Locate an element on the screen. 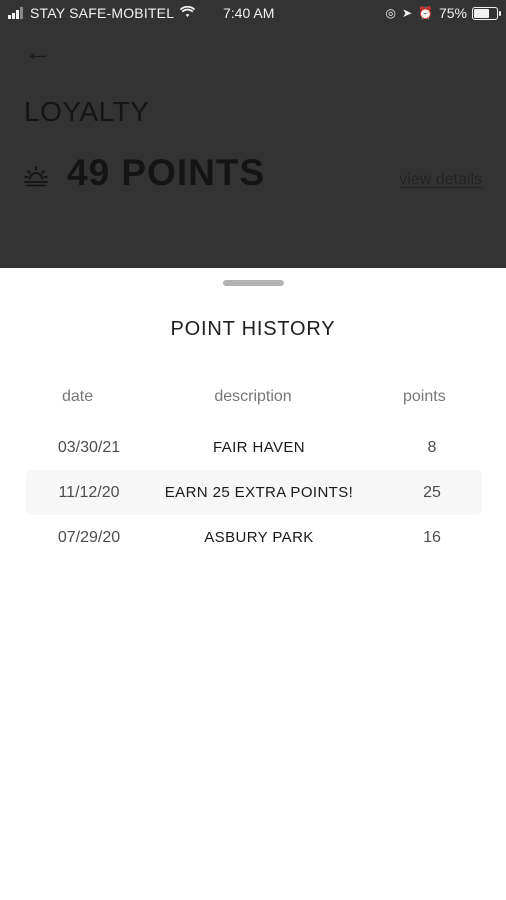 This screenshot has width=506, height=900. sheet-title: POINT HISTORY is located at coordinates (253, 329).